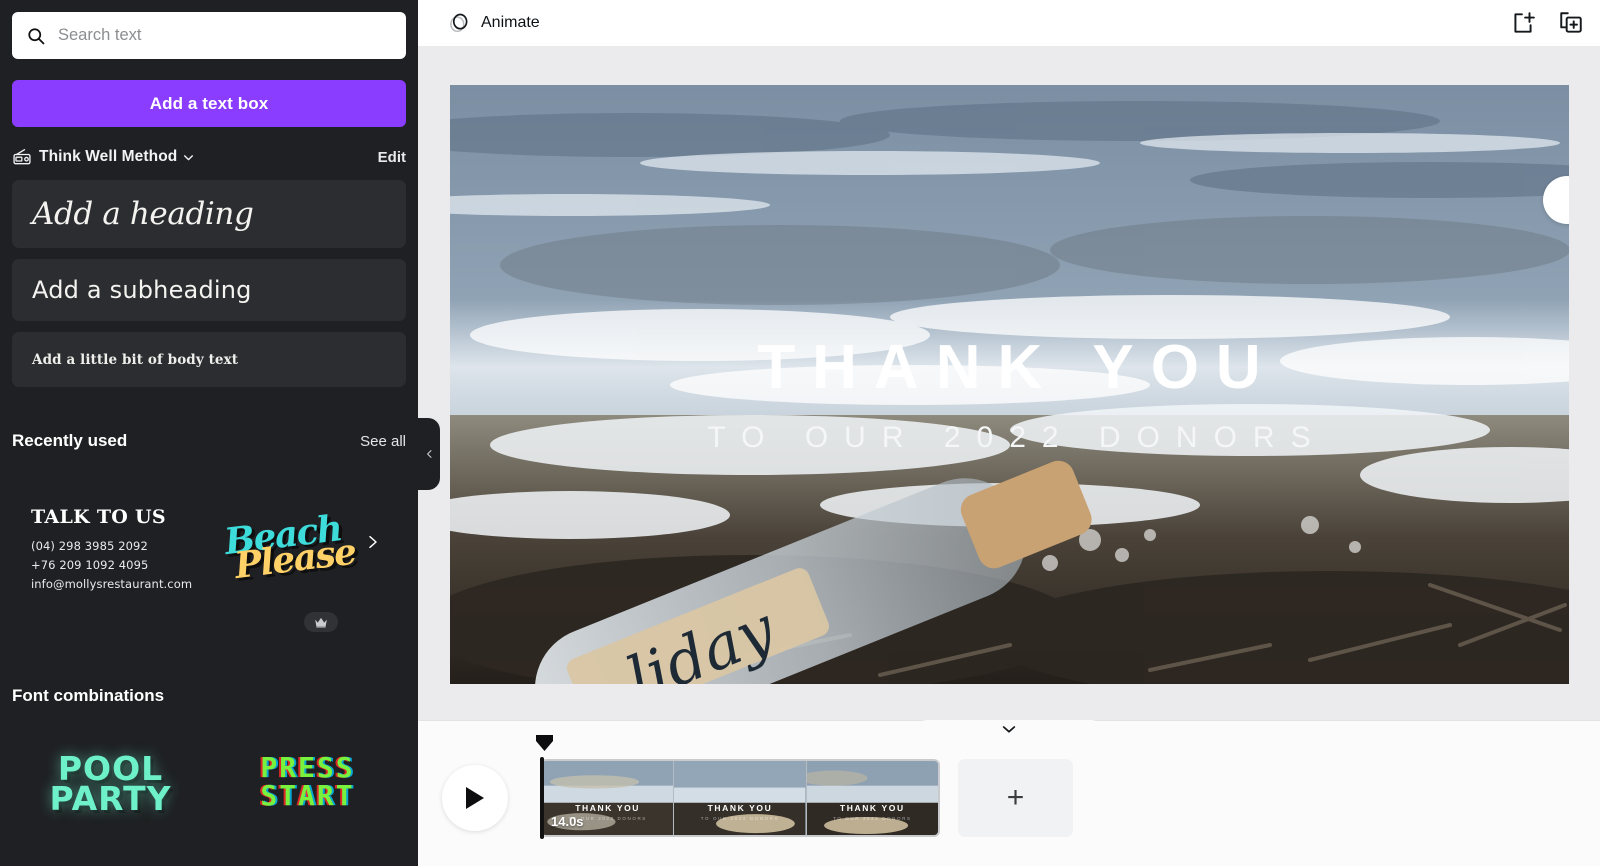  I want to click on plus-icon: +, so click(1015, 797).